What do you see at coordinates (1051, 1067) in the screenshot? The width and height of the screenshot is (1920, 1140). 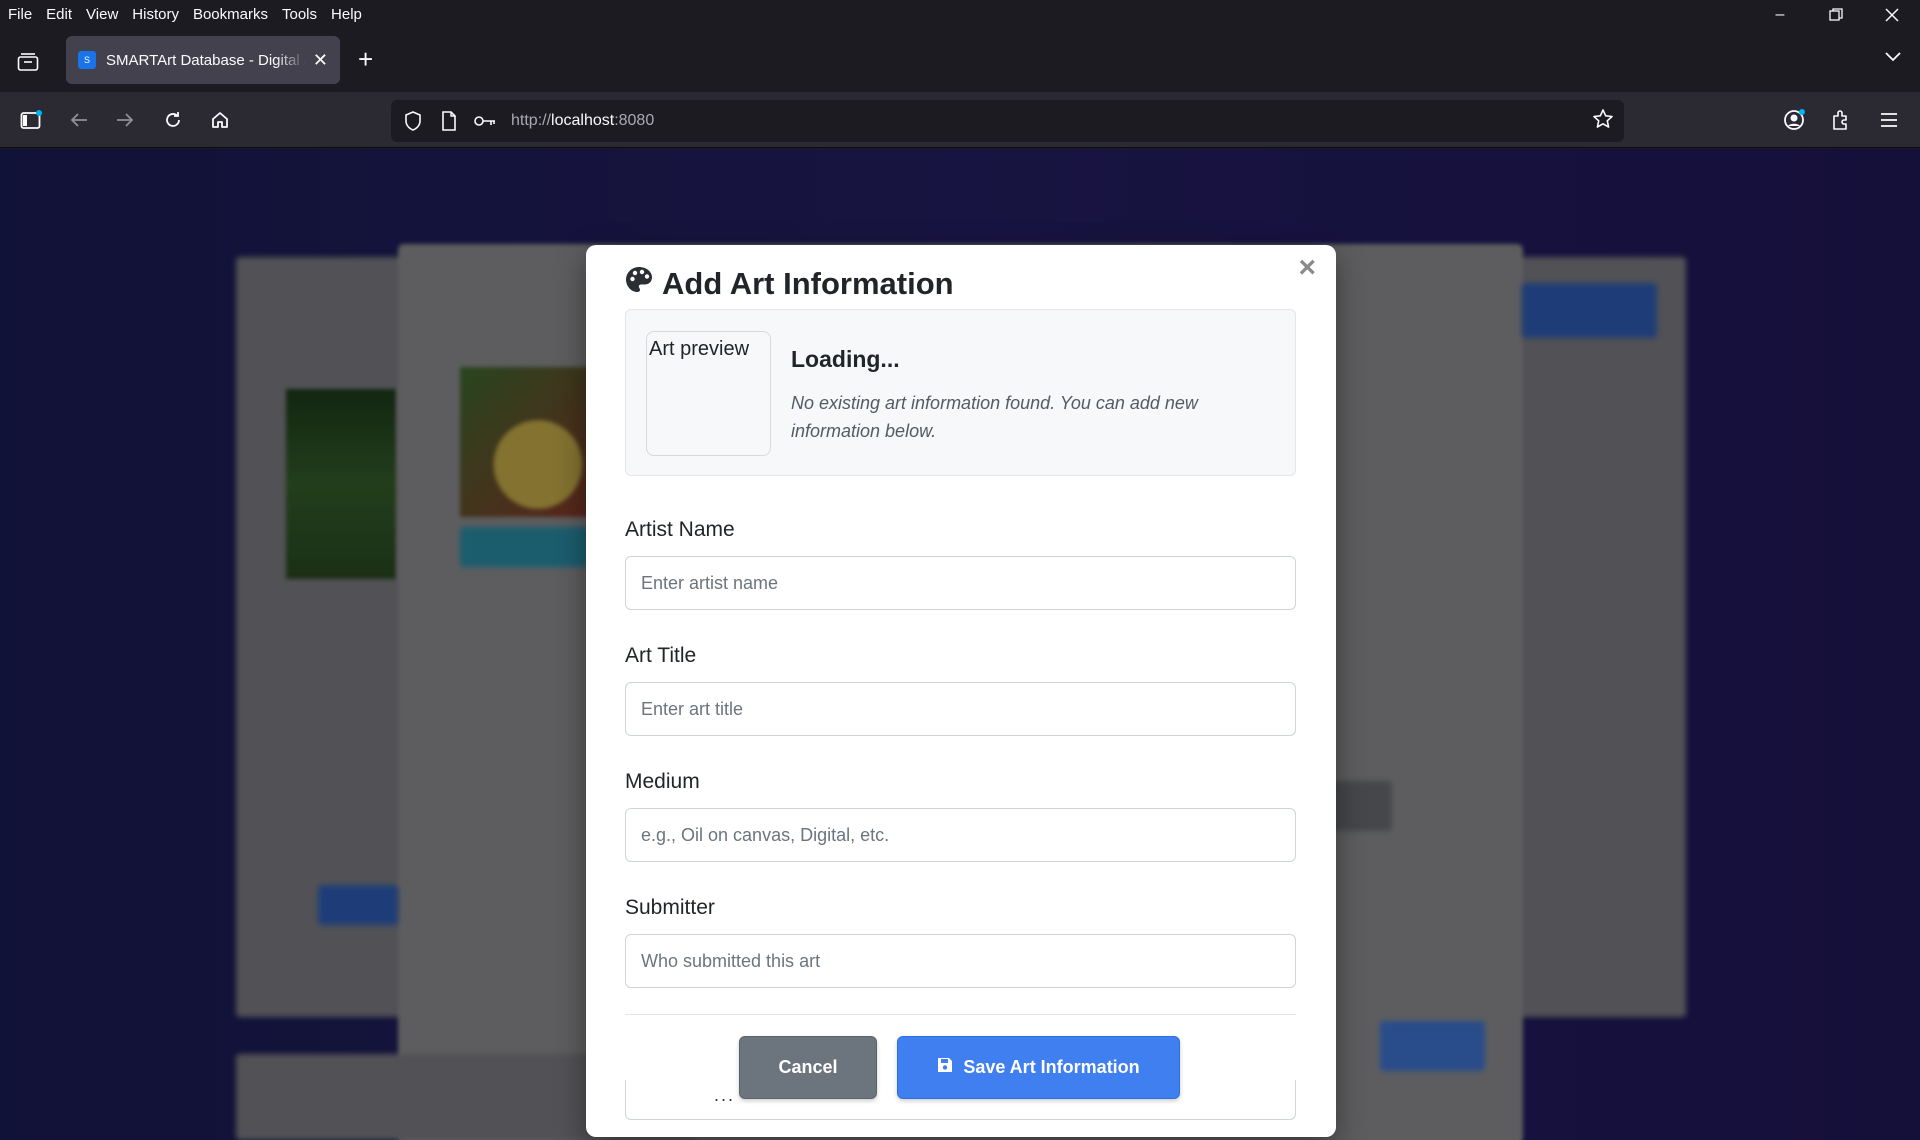 I see `save-button-label: Save Art Information` at bounding box center [1051, 1067].